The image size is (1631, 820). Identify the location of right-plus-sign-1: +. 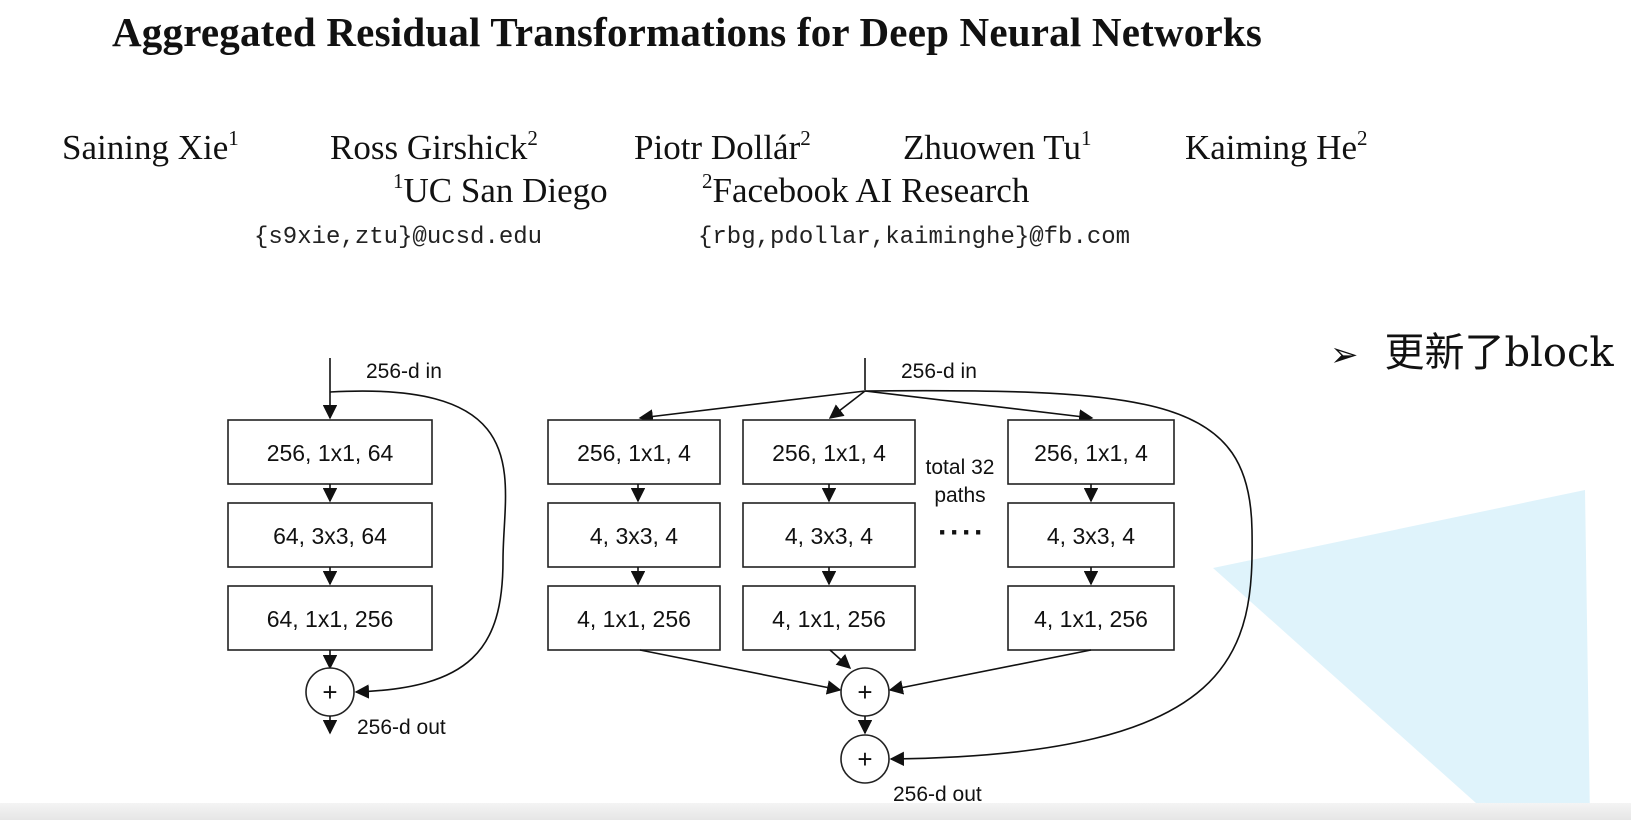
(864, 692).